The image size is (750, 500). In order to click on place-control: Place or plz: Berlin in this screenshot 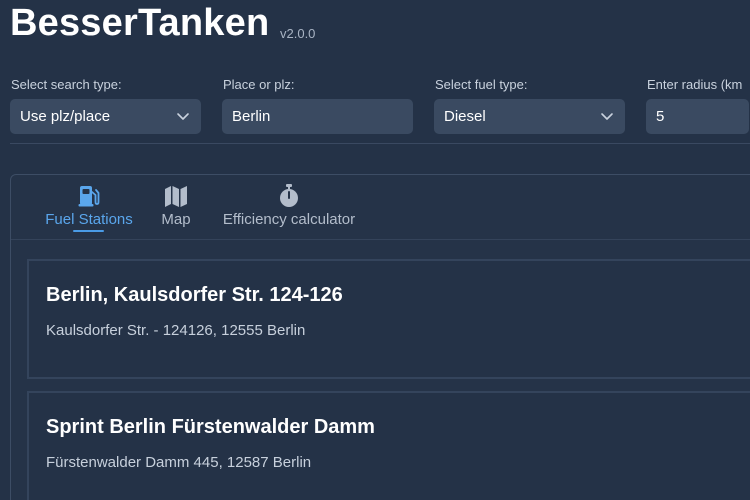, I will do `click(317, 105)`.